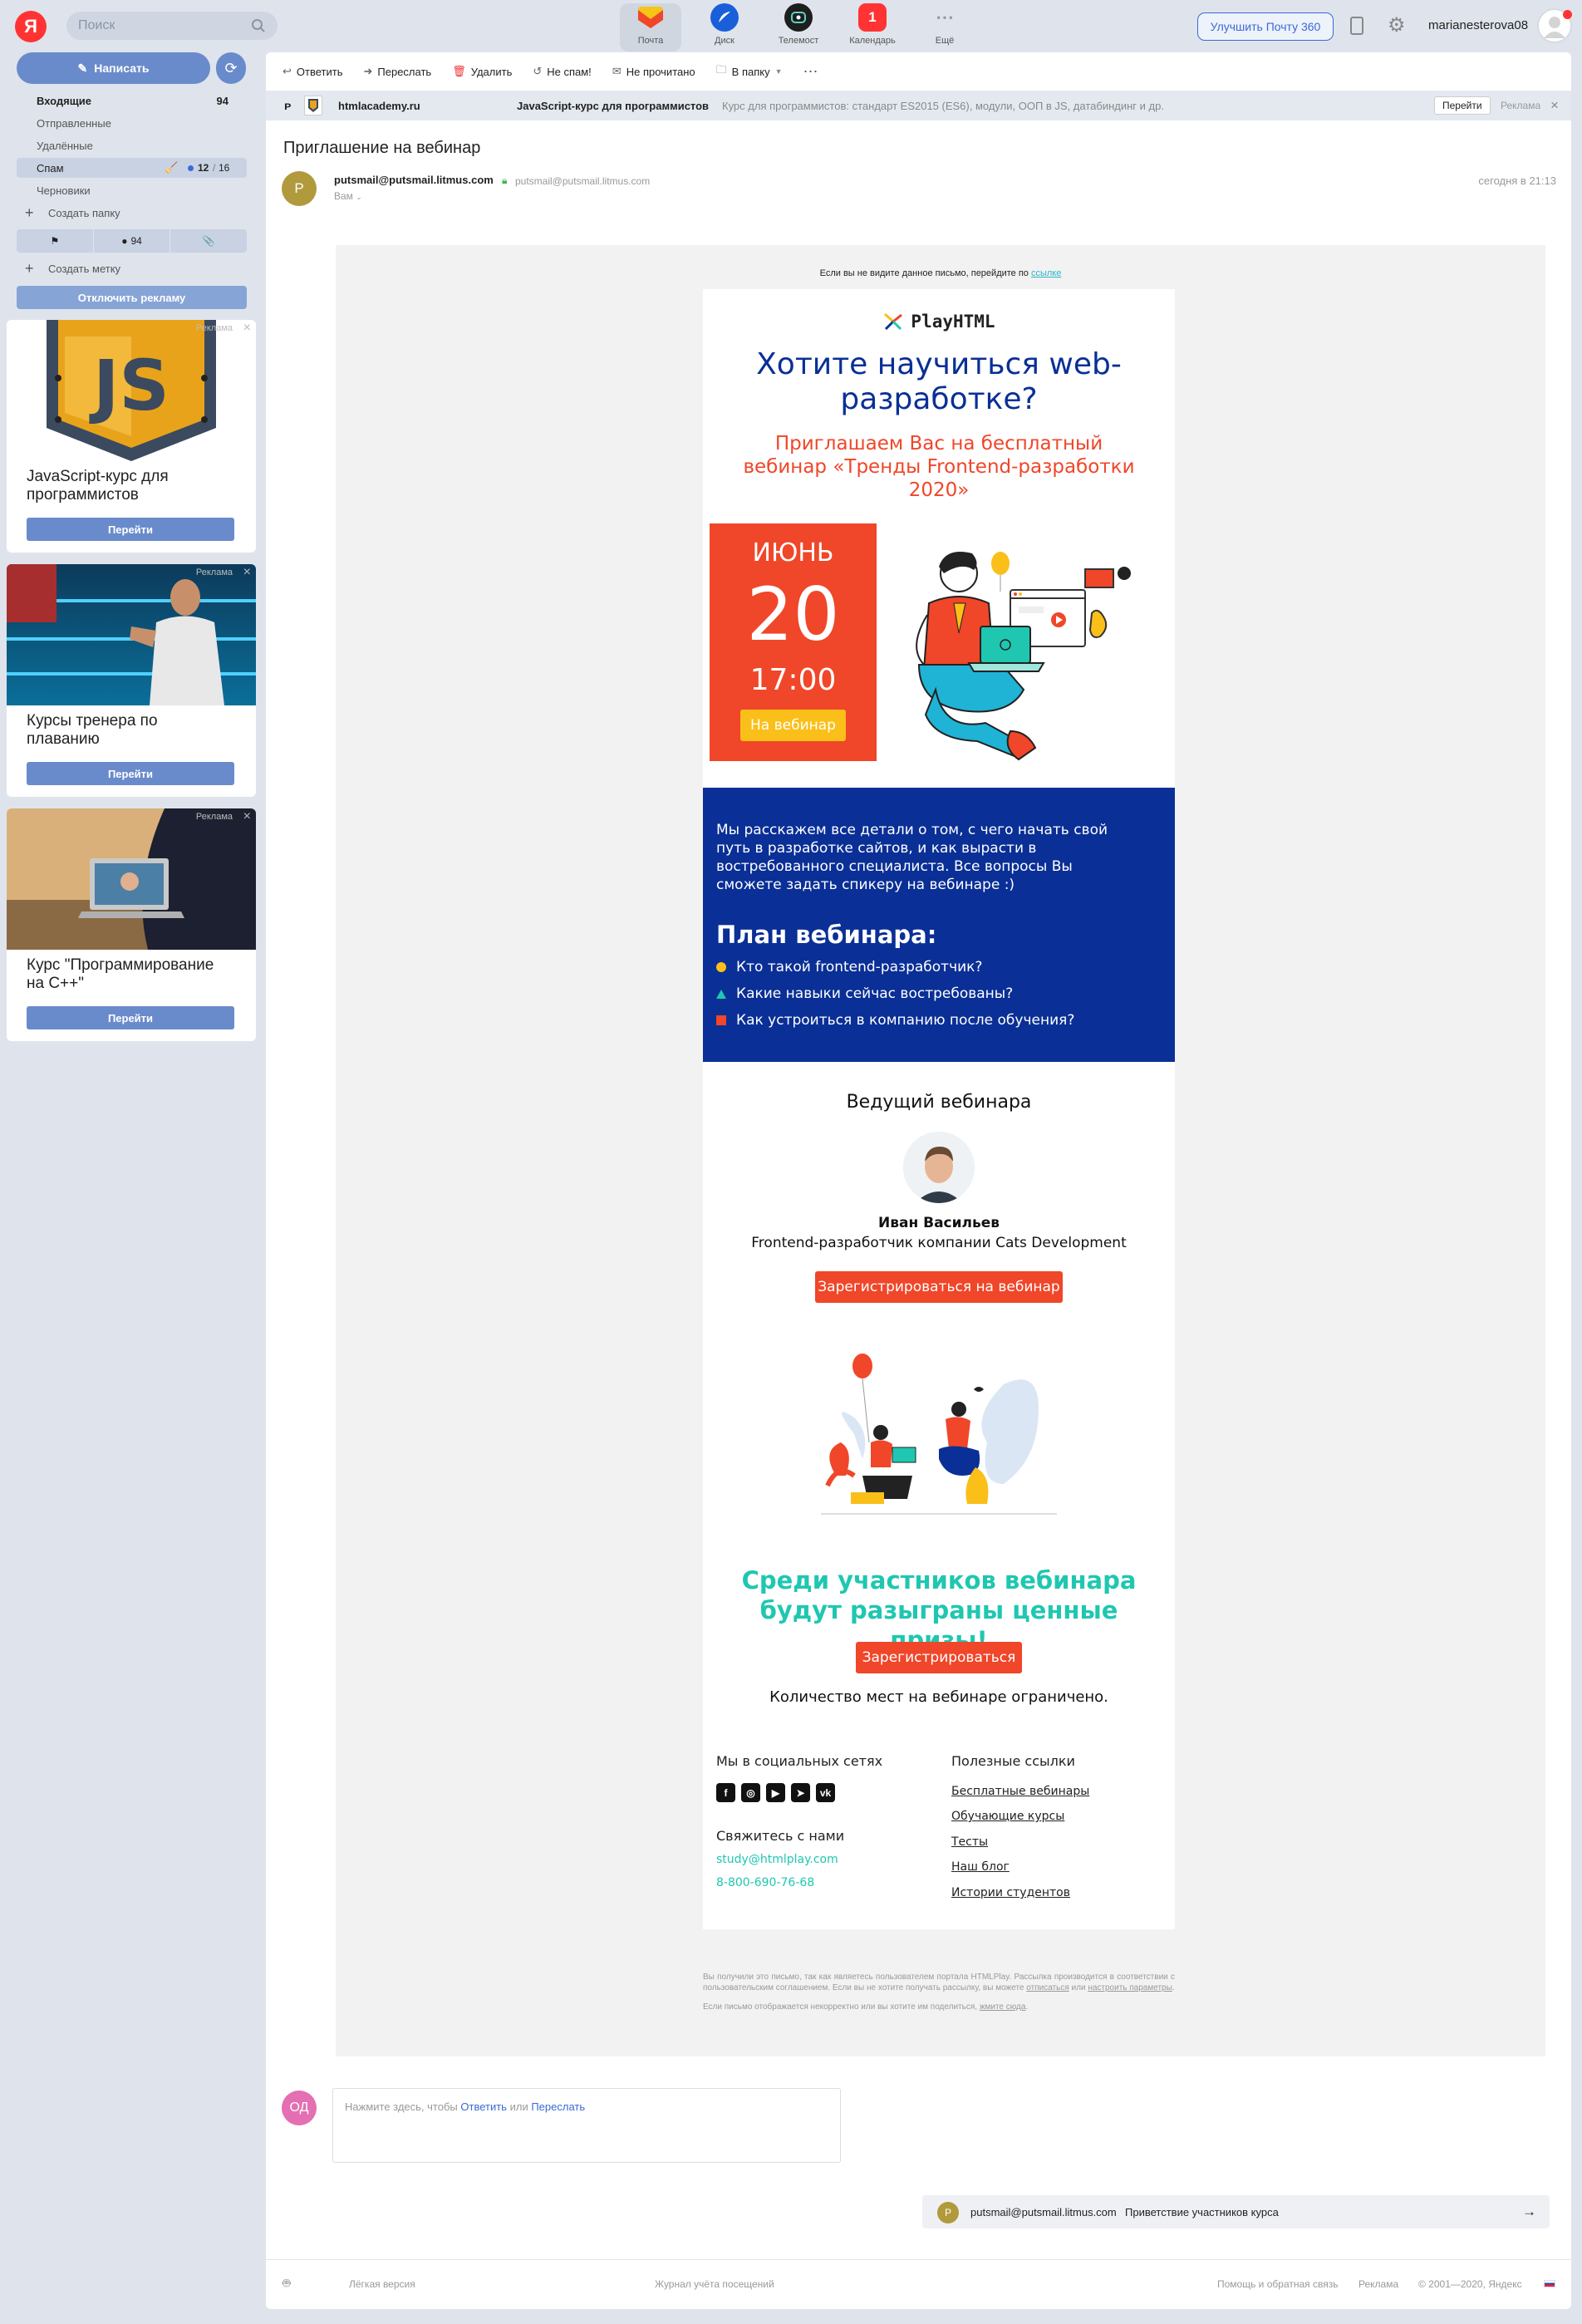  Describe the element at coordinates (56, 241) in the screenshot. I see `flag-filter: ⚑` at that location.